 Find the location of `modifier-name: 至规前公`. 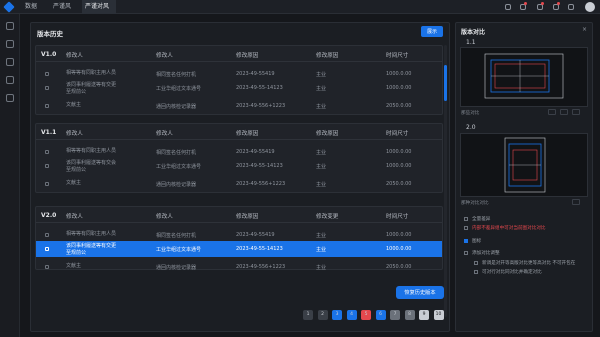

modifier-name: 至规前公 is located at coordinates (76, 253).